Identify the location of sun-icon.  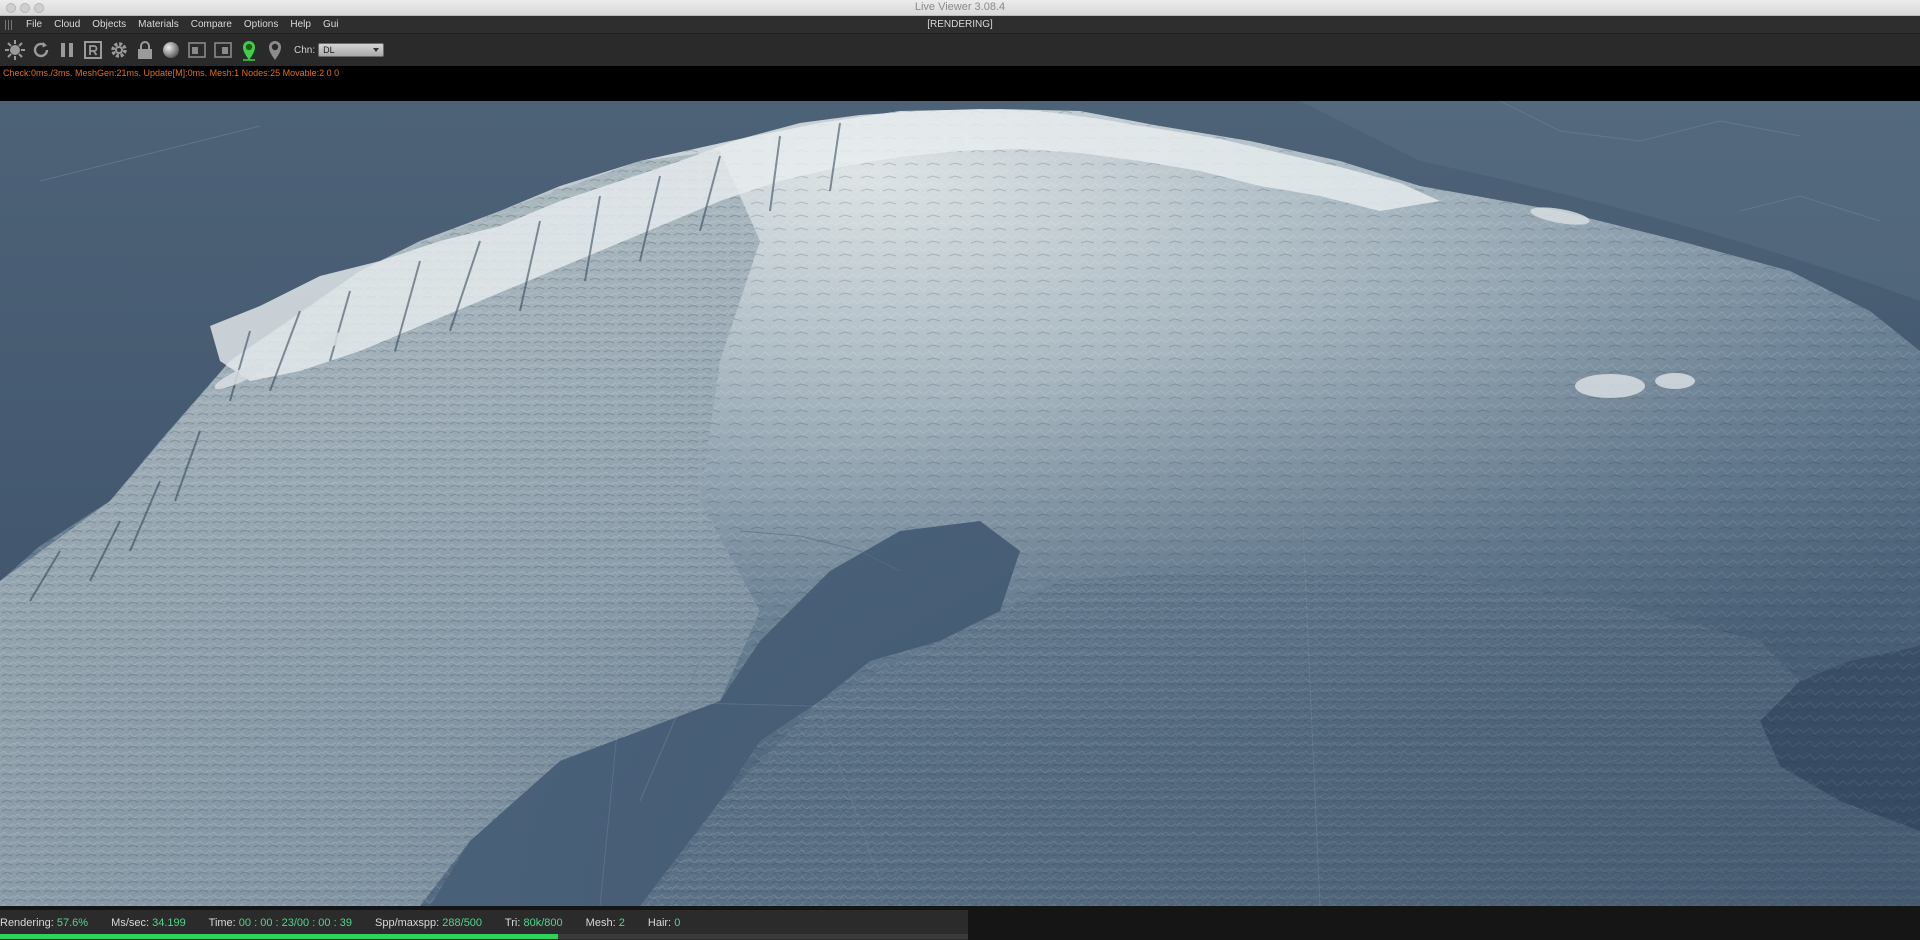
(15, 50).